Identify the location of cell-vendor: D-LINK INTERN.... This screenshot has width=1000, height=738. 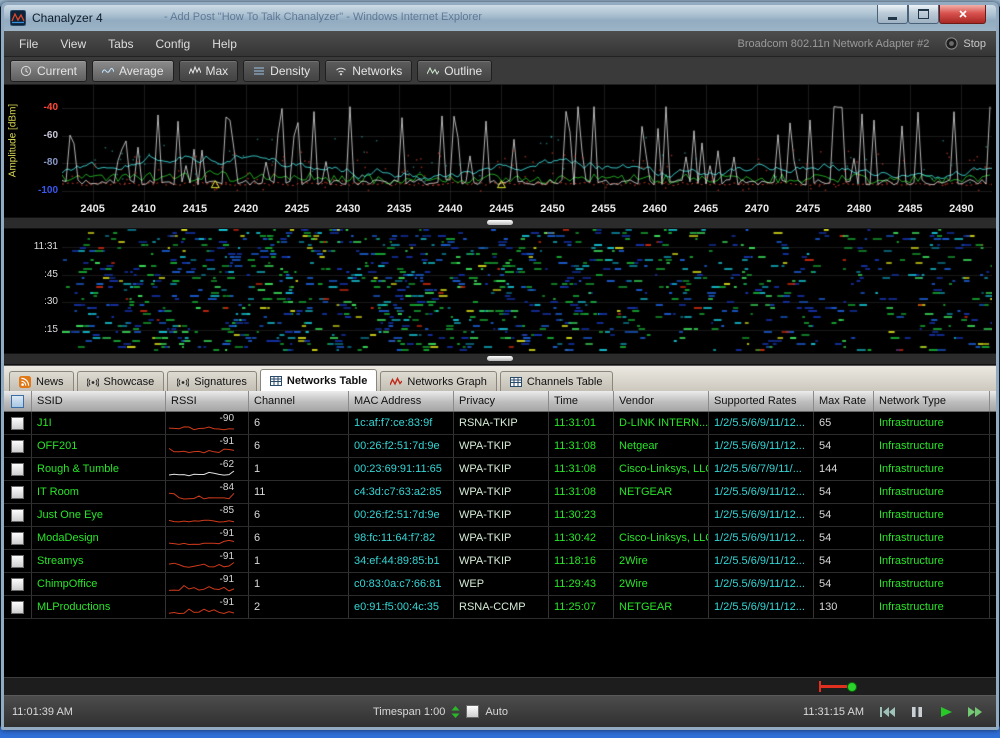
(661, 423).